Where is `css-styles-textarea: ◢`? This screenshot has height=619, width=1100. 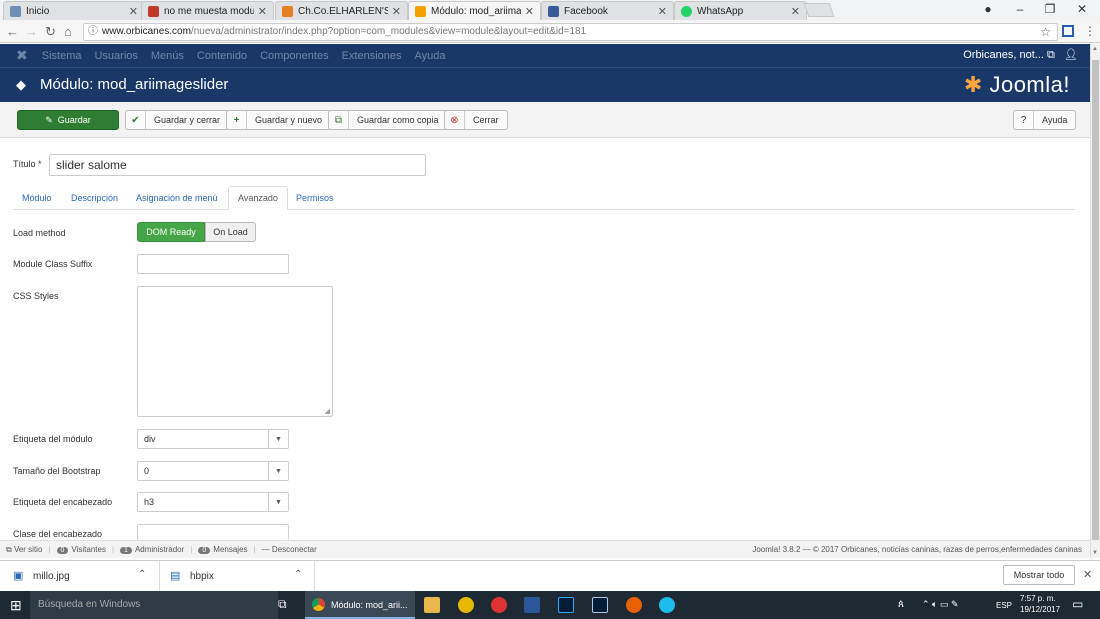 css-styles-textarea: ◢ is located at coordinates (235, 351).